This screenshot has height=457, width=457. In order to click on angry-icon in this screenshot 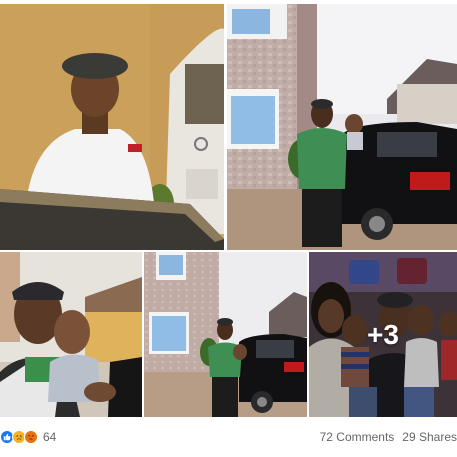, I will do `click(31, 437)`.